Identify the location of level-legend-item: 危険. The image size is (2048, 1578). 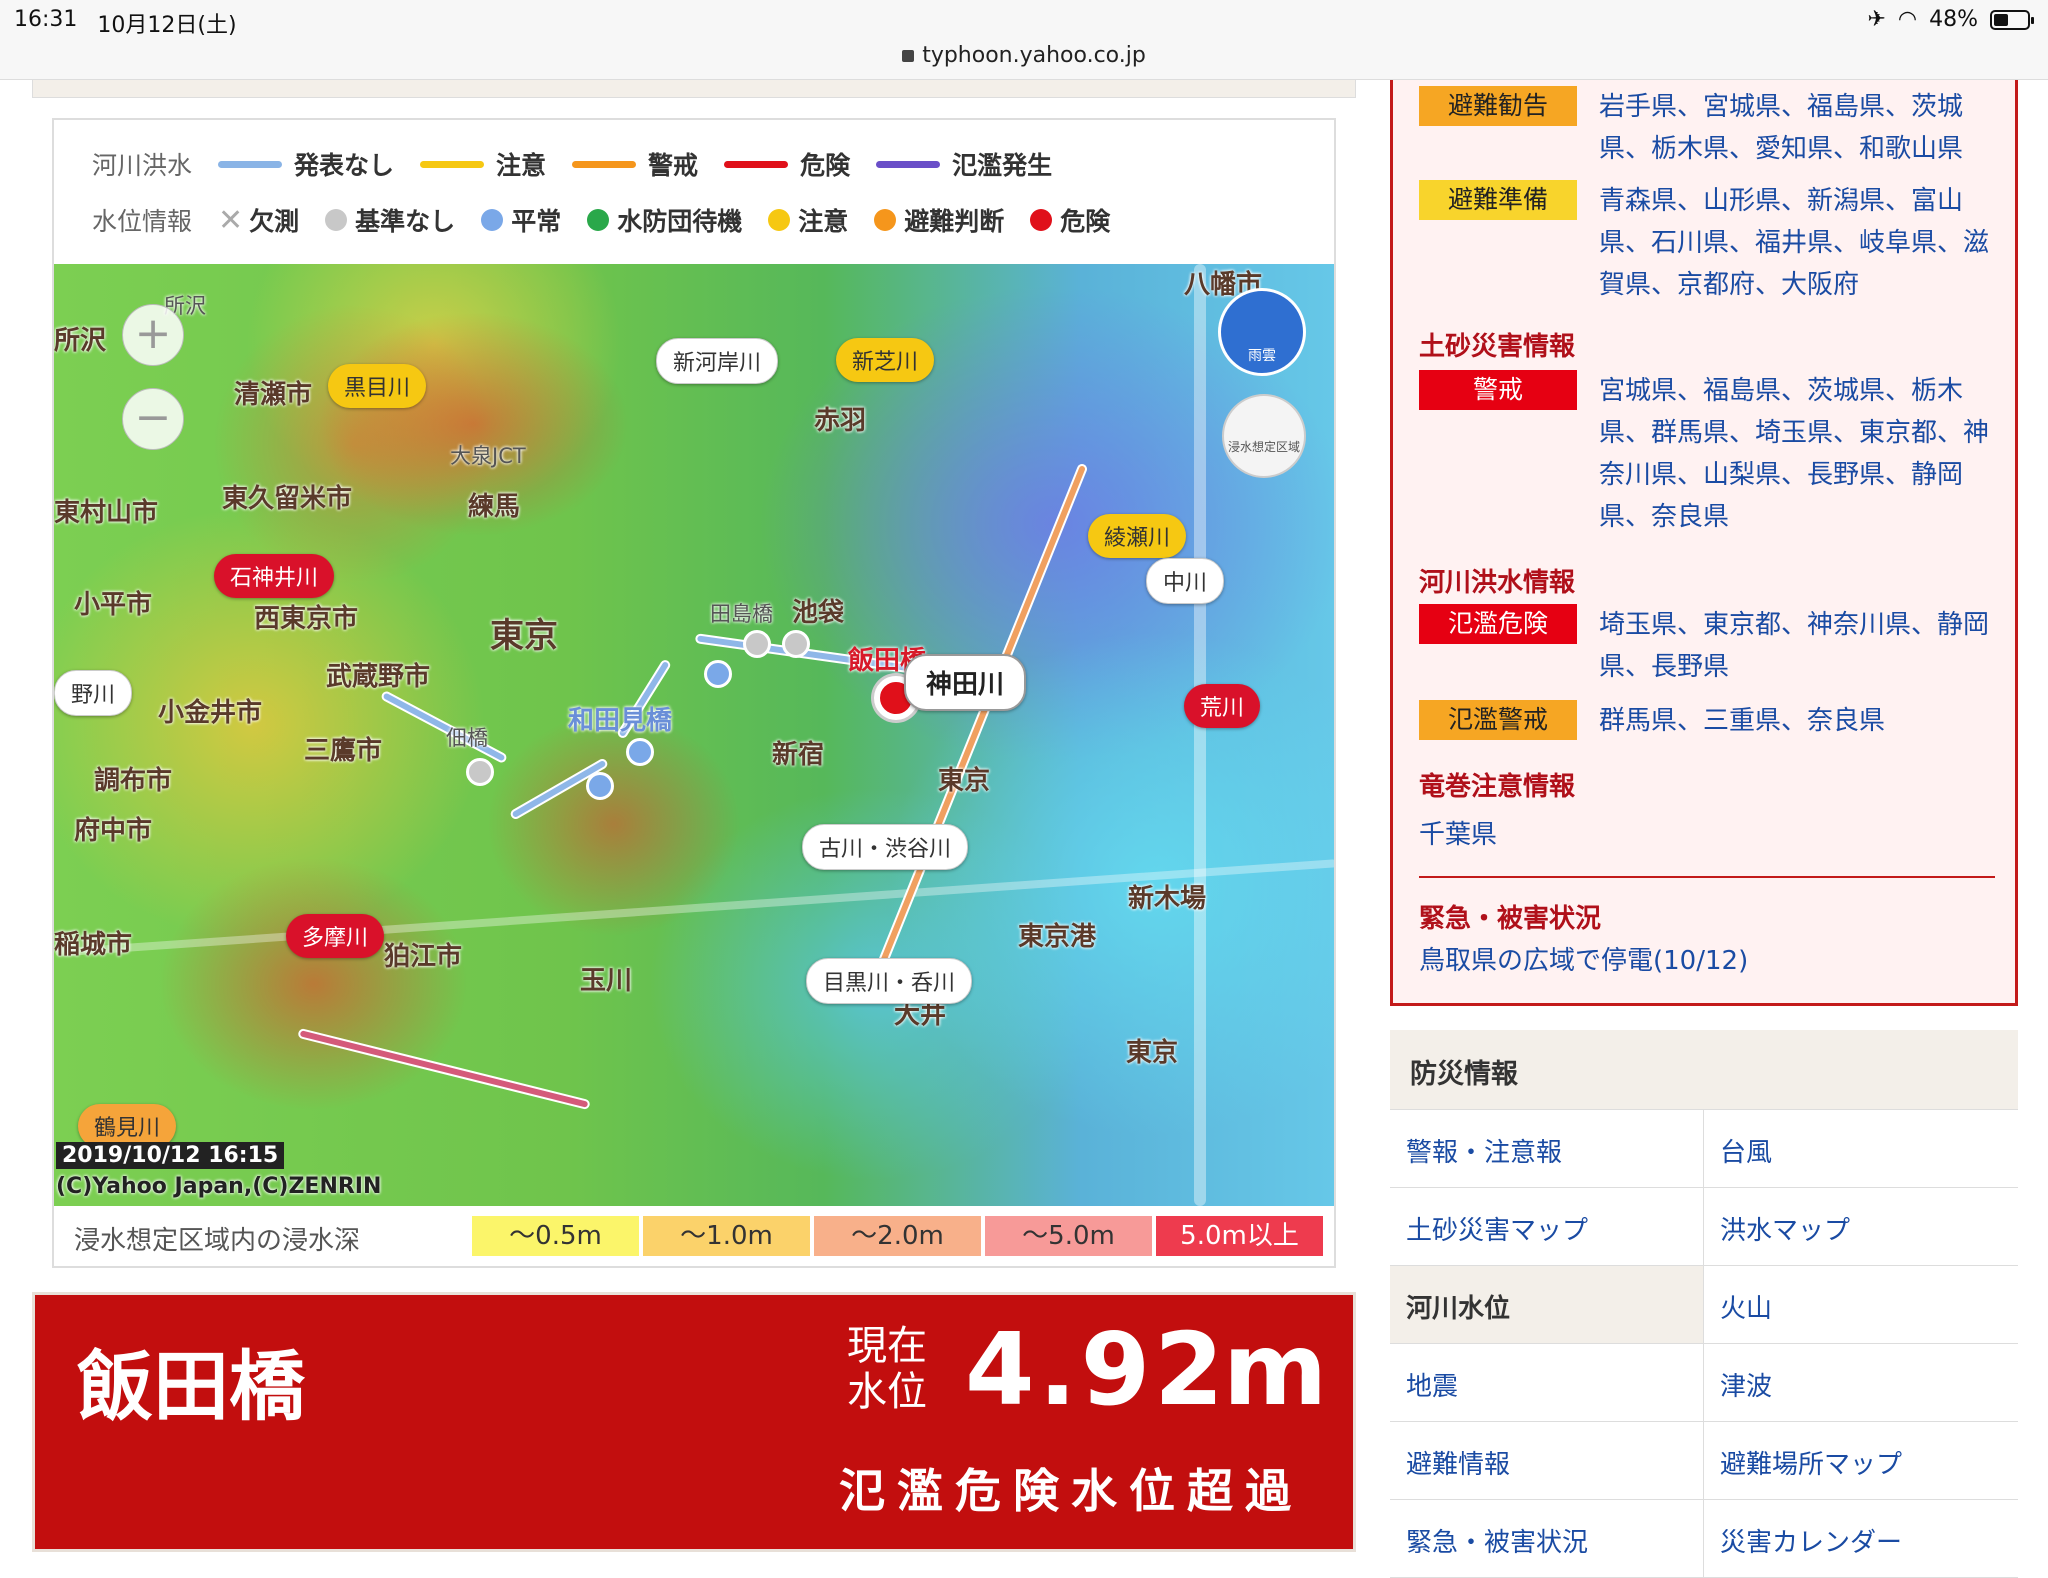
(1070, 220).